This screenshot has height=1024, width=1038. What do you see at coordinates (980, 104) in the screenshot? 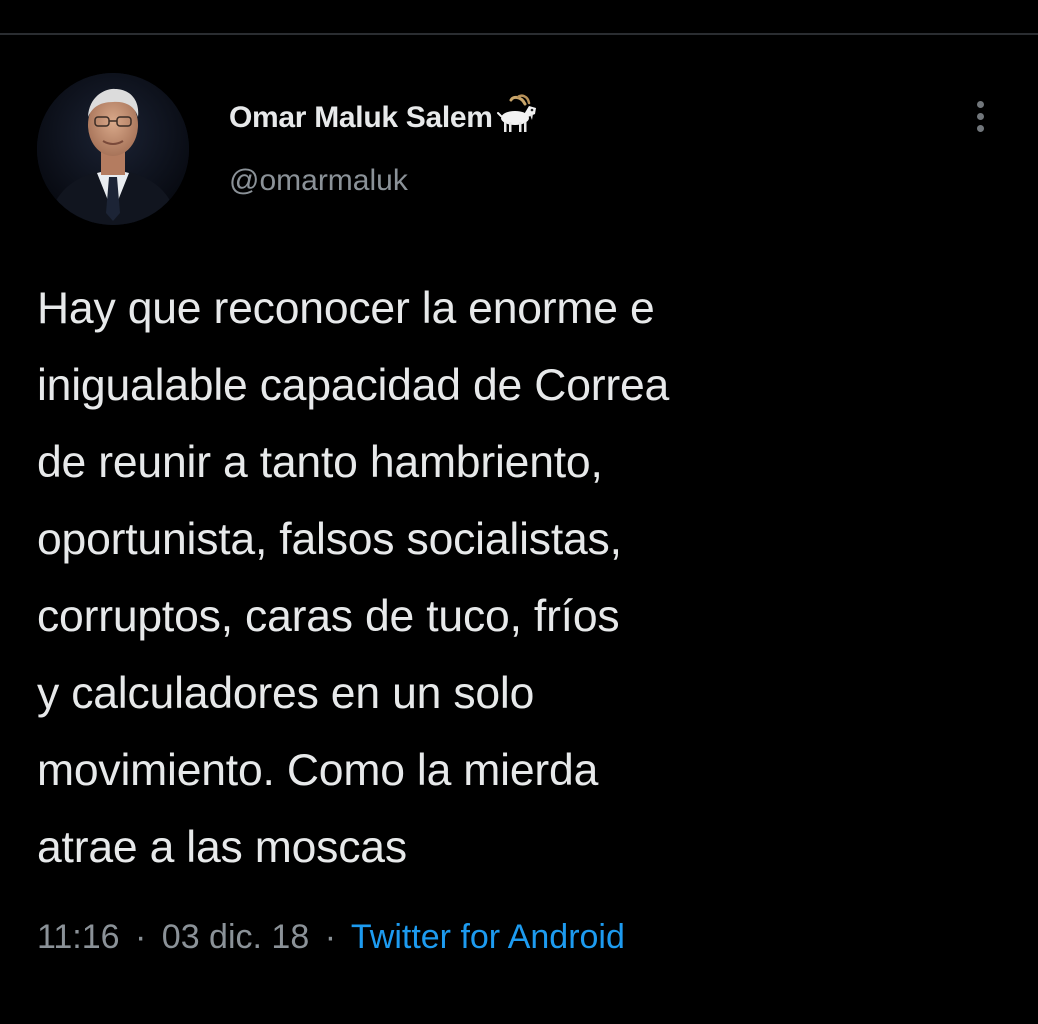
I see `more-vertical-icon` at bounding box center [980, 104].